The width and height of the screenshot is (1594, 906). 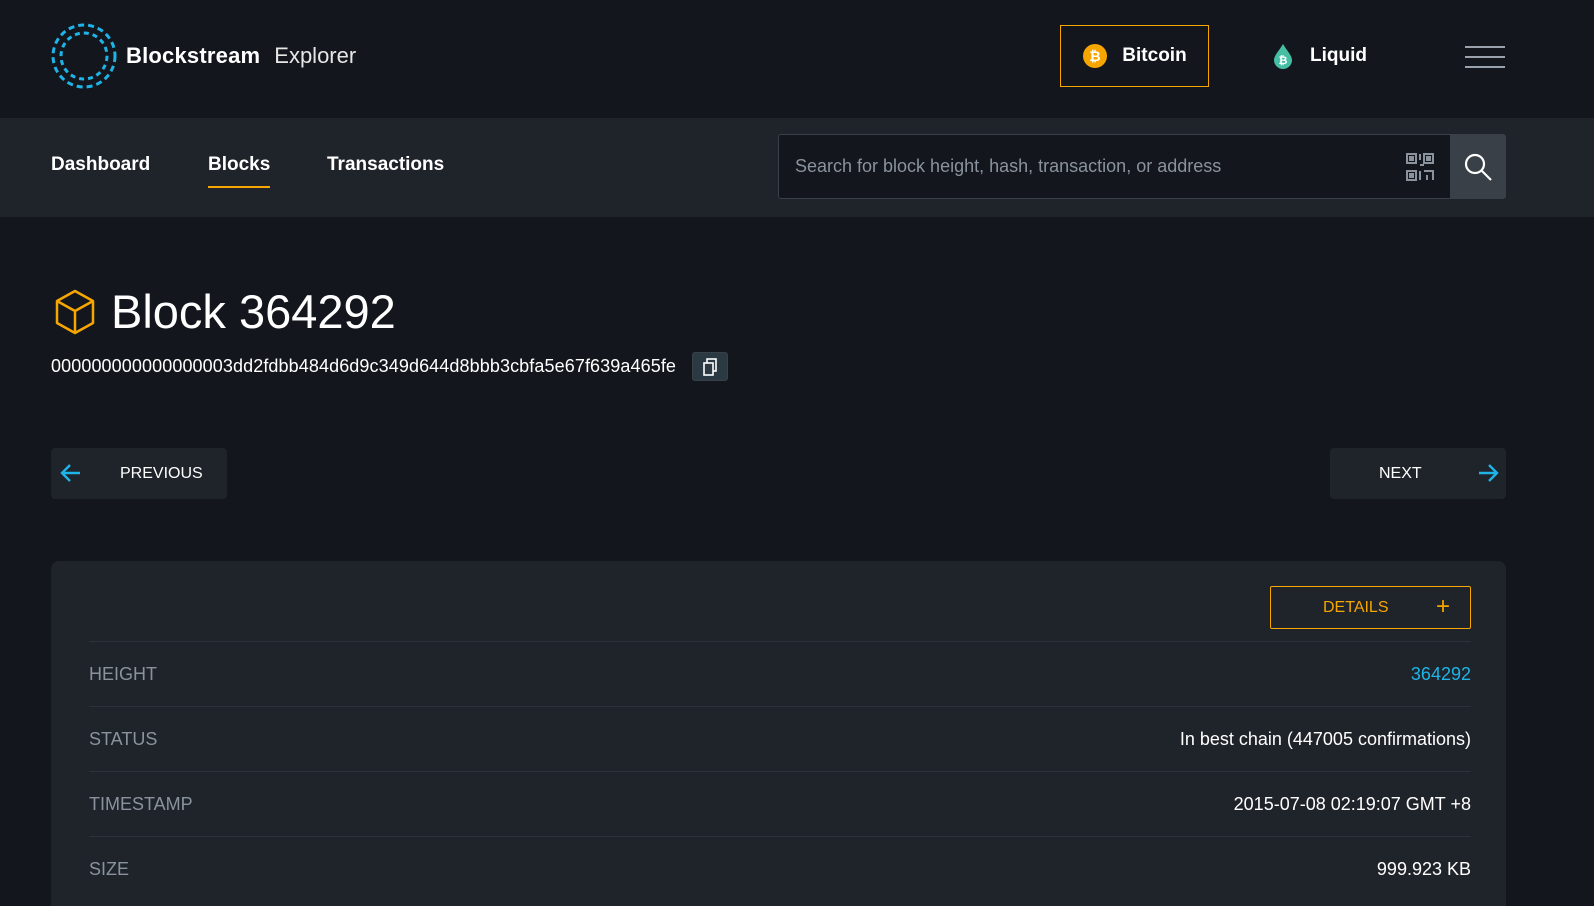 What do you see at coordinates (797, 59) in the screenshot?
I see `top-header: Blockstream Explorer ₿ Bitcoin ₿ Liquid` at bounding box center [797, 59].